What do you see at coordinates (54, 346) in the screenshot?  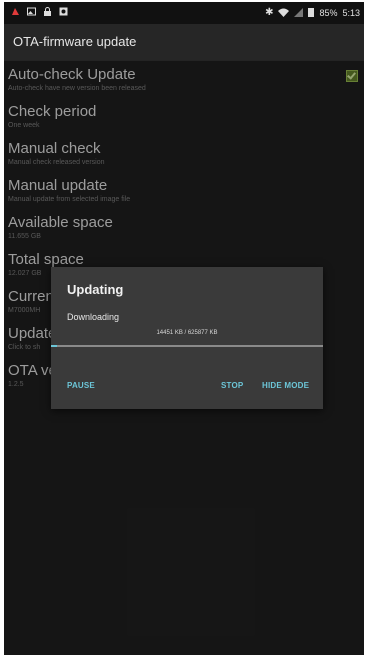 I see `progress-fill` at bounding box center [54, 346].